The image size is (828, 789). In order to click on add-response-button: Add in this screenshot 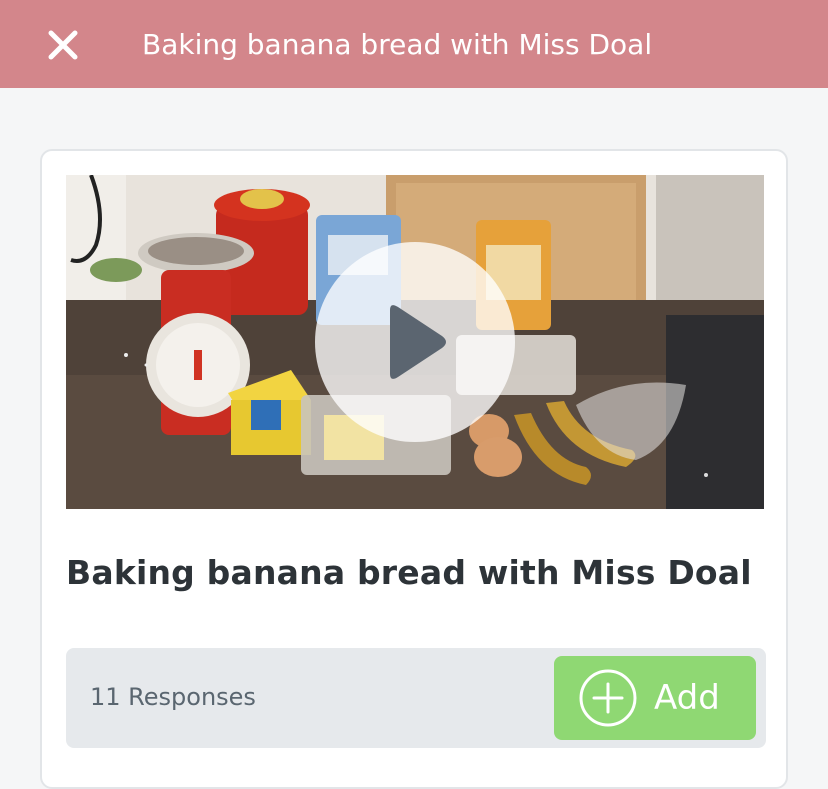, I will do `click(655, 698)`.